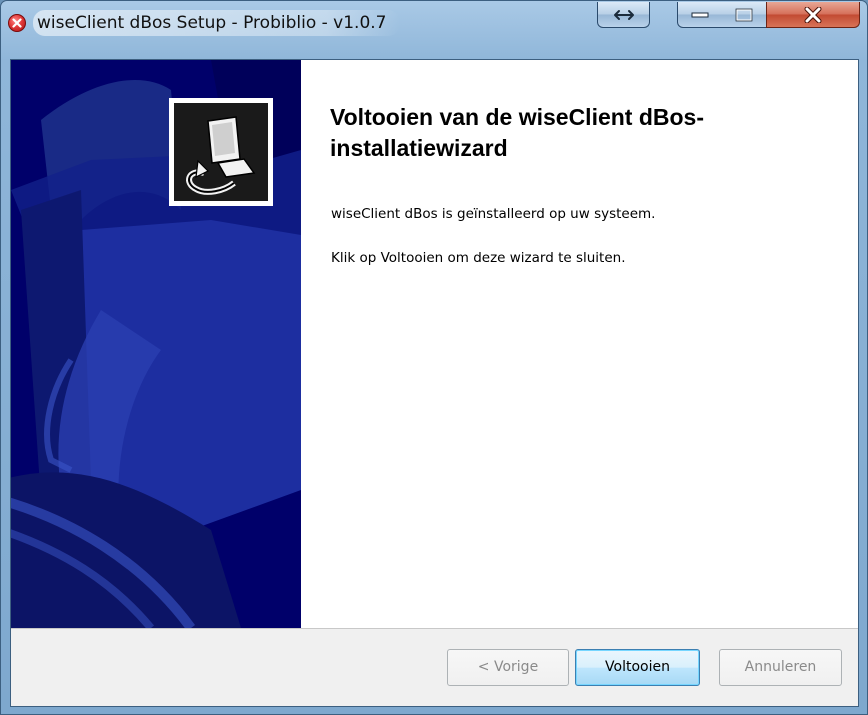  I want to click on resize-button, so click(623, 15).